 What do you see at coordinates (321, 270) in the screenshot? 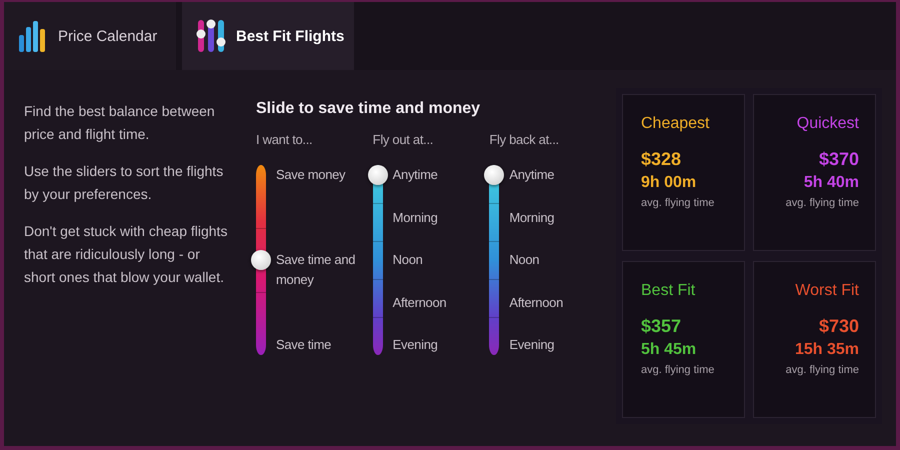
I see `slider-option: Save time and money` at bounding box center [321, 270].